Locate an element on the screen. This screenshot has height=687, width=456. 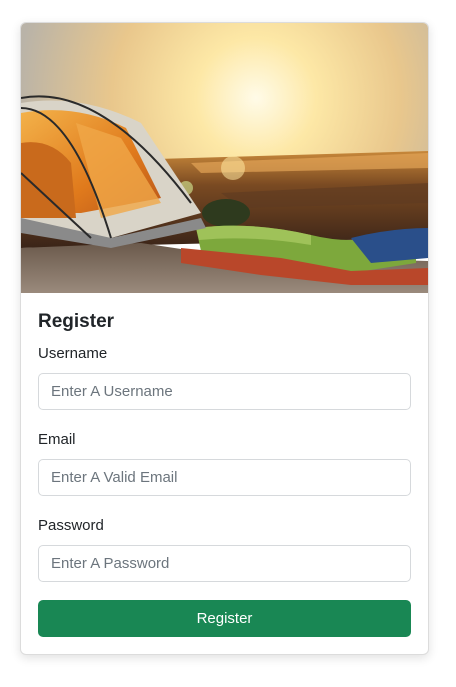
form-title: Register is located at coordinates (76, 321).